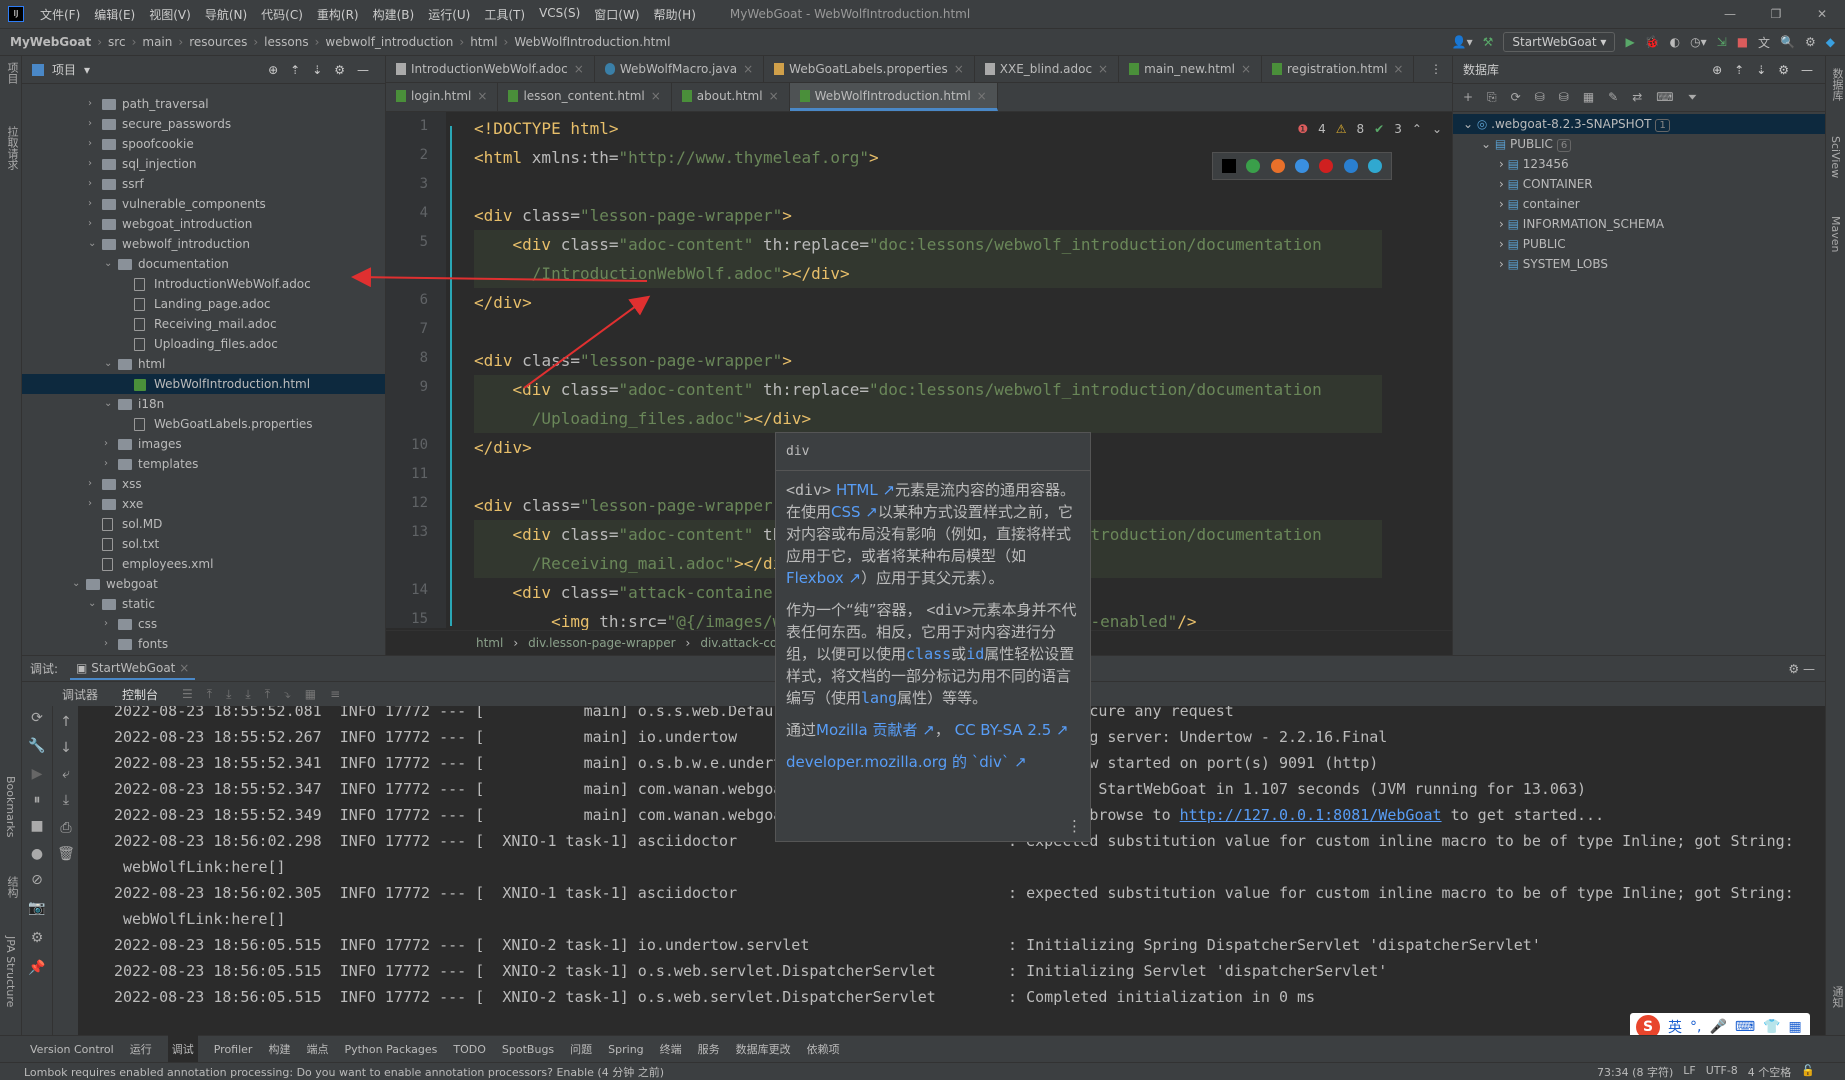 The width and height of the screenshot is (1845, 1080). I want to click on tool-window-0: Version Control, so click(72, 1049).